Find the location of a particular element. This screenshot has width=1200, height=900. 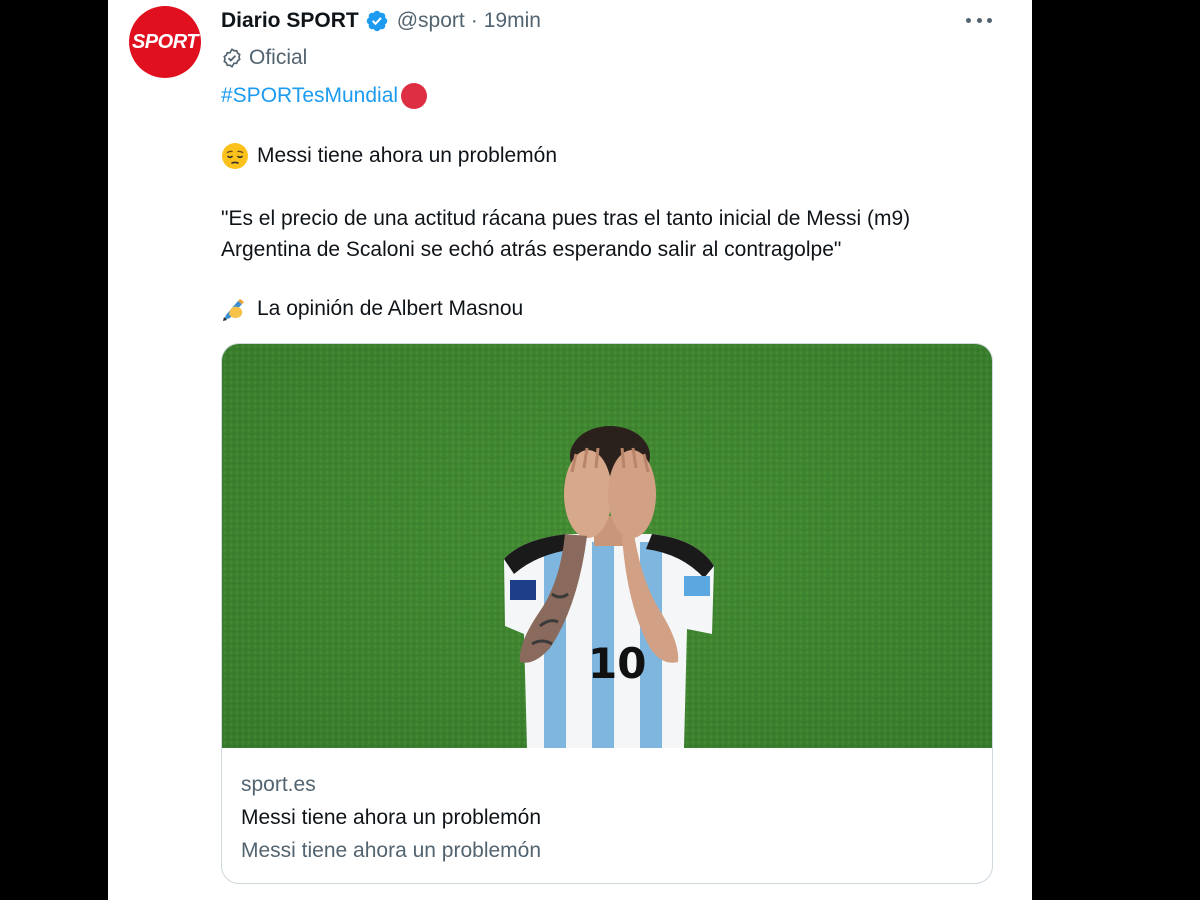

card-title: Messi tiene ahora un problemón is located at coordinates (391, 817).